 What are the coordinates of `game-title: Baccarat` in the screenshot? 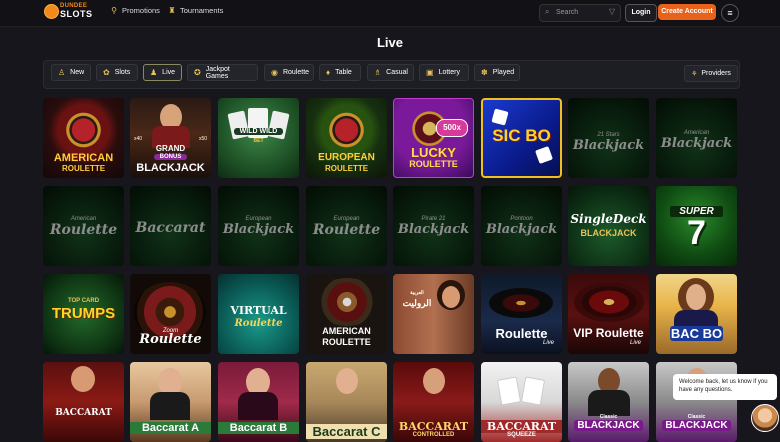 It's located at (170, 228).